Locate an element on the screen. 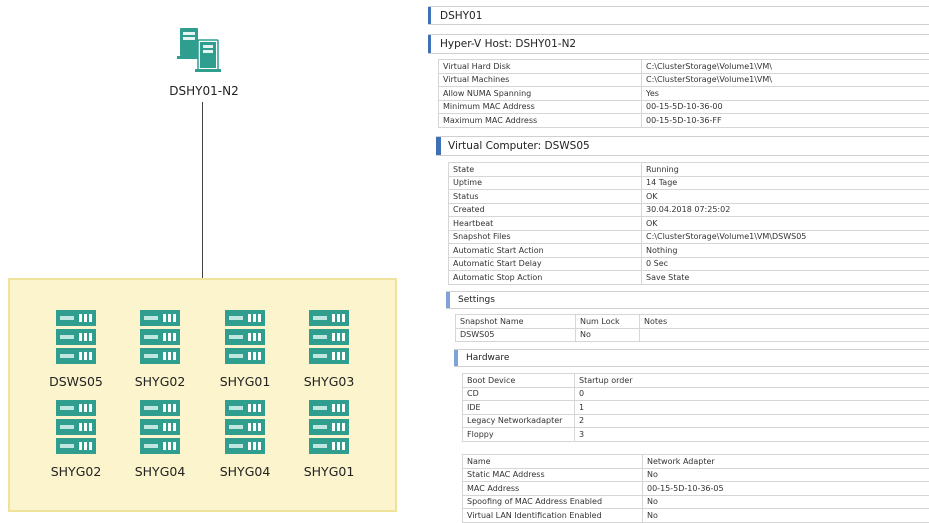 The image size is (929, 523). table-row: CD 0 is located at coordinates (695, 393).